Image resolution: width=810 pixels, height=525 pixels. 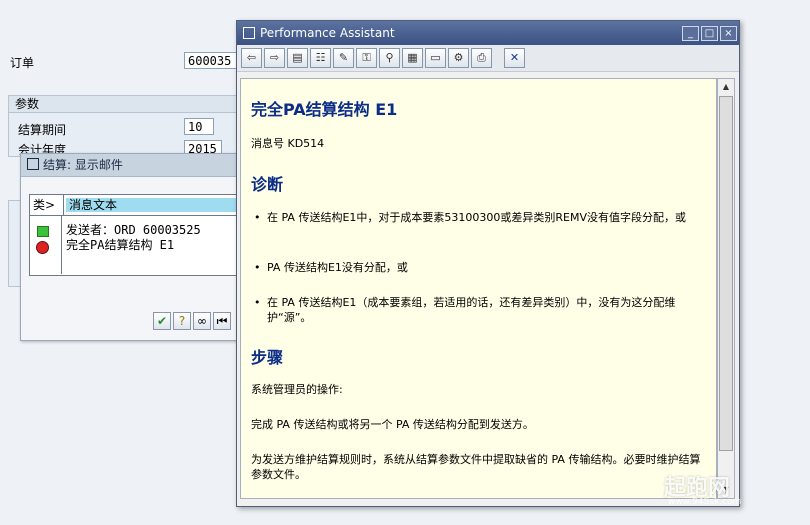 I want to click on close-button: ×, so click(x=728, y=33).